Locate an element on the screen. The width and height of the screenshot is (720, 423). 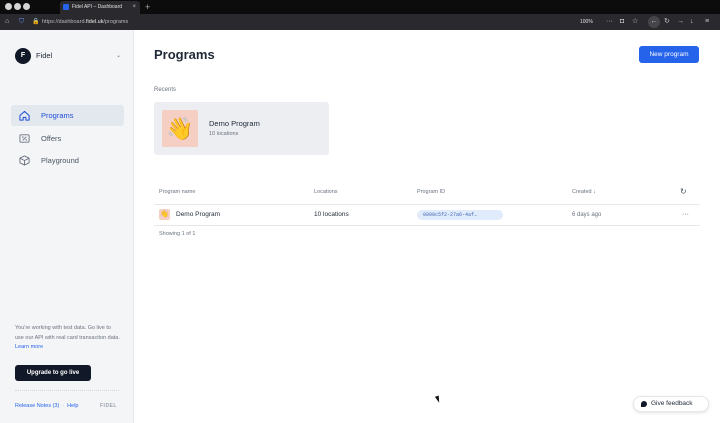
more-options-icon: ··· is located at coordinates (685, 215).